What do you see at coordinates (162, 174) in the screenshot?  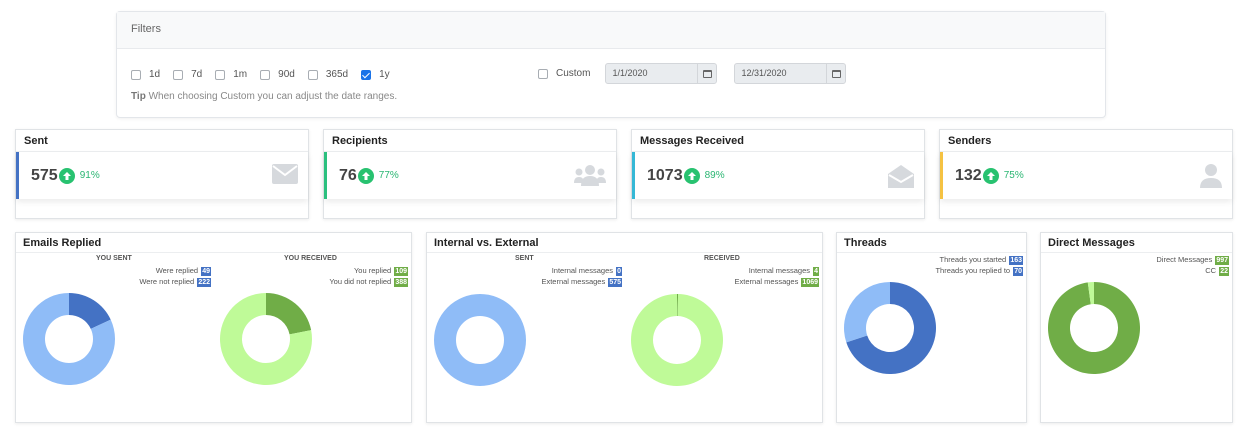 I see `card-sent: Sent 575 91%` at bounding box center [162, 174].